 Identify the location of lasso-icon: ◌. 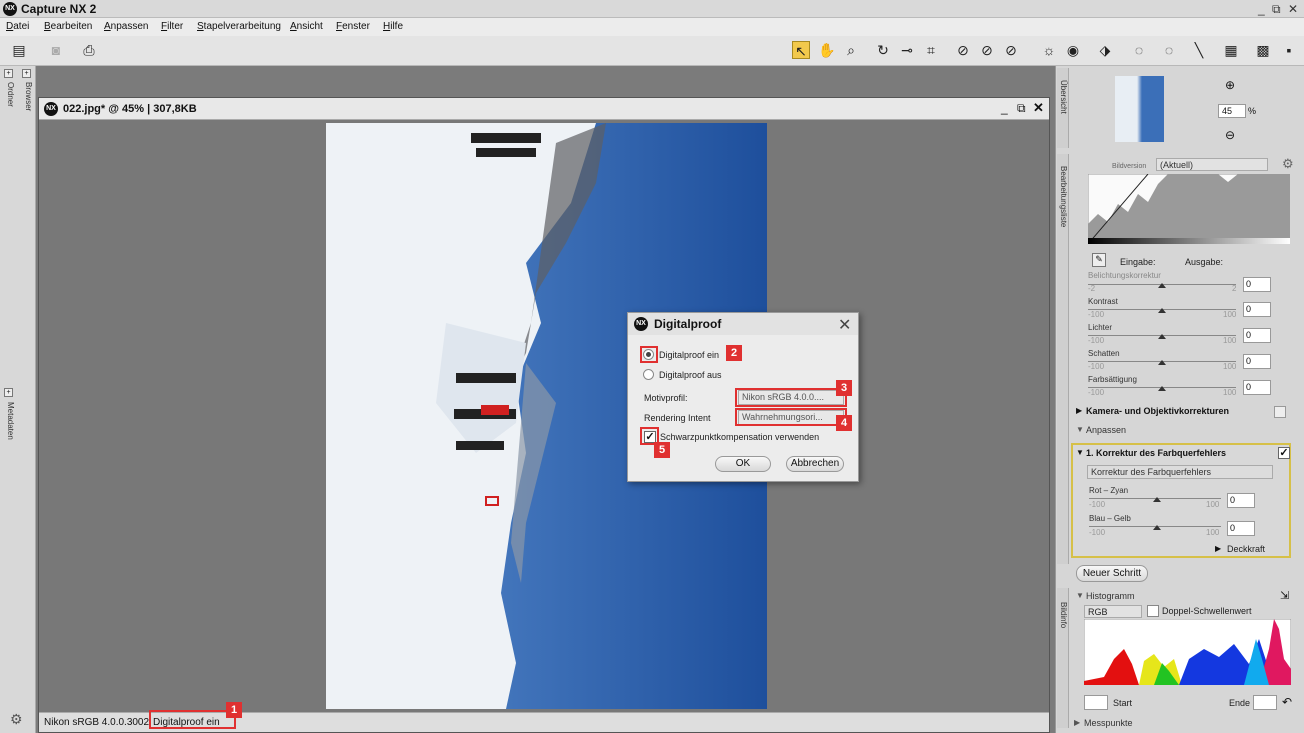
(1169, 50).